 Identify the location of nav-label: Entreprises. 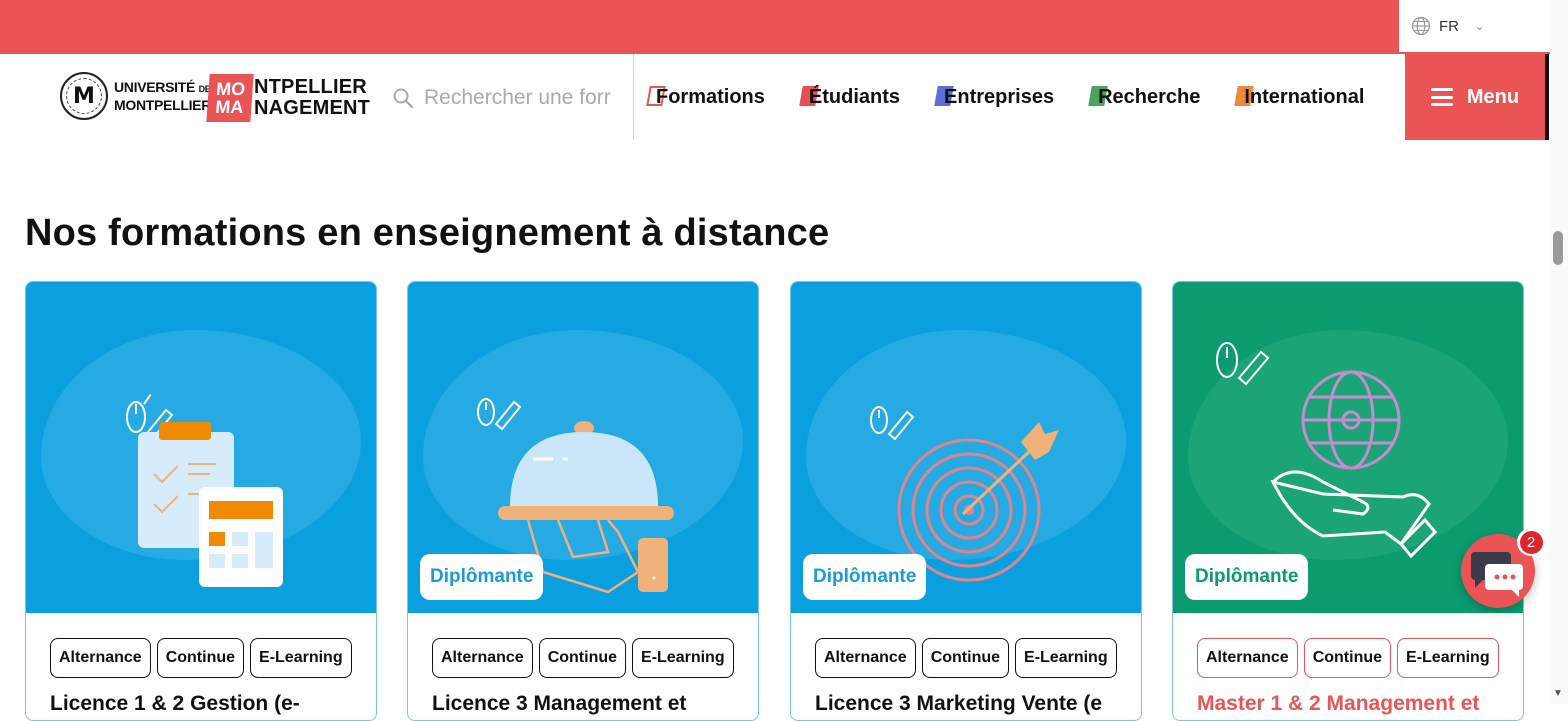
(999, 97).